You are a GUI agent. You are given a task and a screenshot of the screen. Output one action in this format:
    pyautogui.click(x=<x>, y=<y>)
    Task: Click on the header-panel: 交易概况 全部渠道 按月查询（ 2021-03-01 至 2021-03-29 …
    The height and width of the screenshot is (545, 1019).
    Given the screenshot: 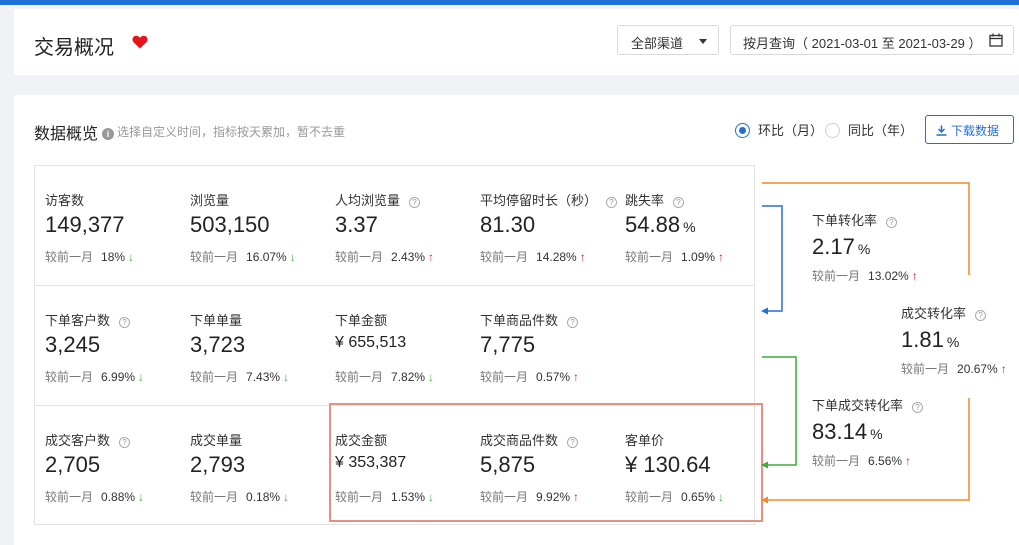 What is the action you would take?
    pyautogui.click(x=516, y=42)
    